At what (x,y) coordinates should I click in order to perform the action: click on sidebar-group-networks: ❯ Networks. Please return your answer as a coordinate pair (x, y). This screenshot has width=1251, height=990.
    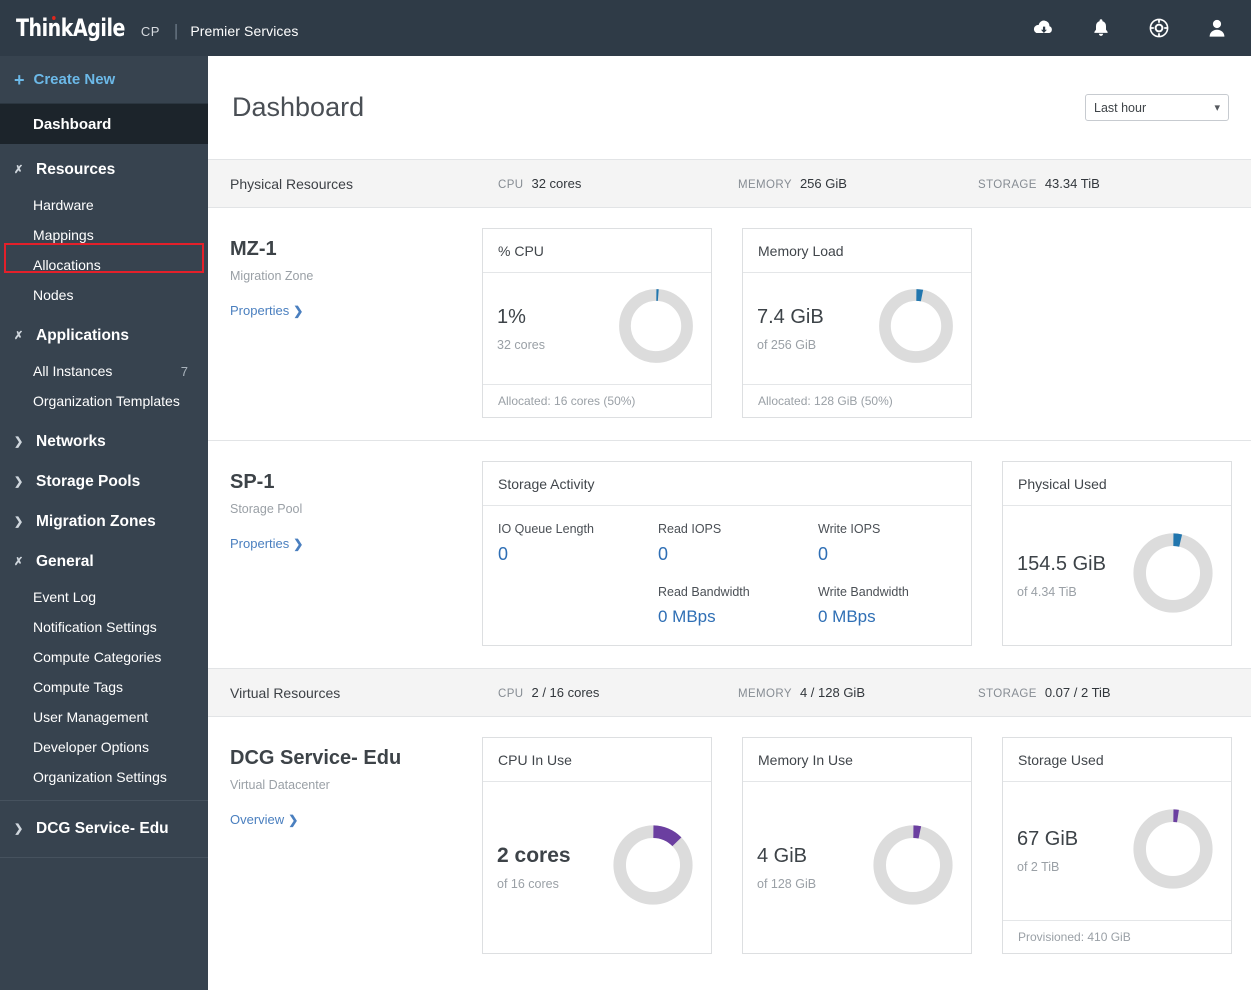
    Looking at the image, I should click on (104, 442).